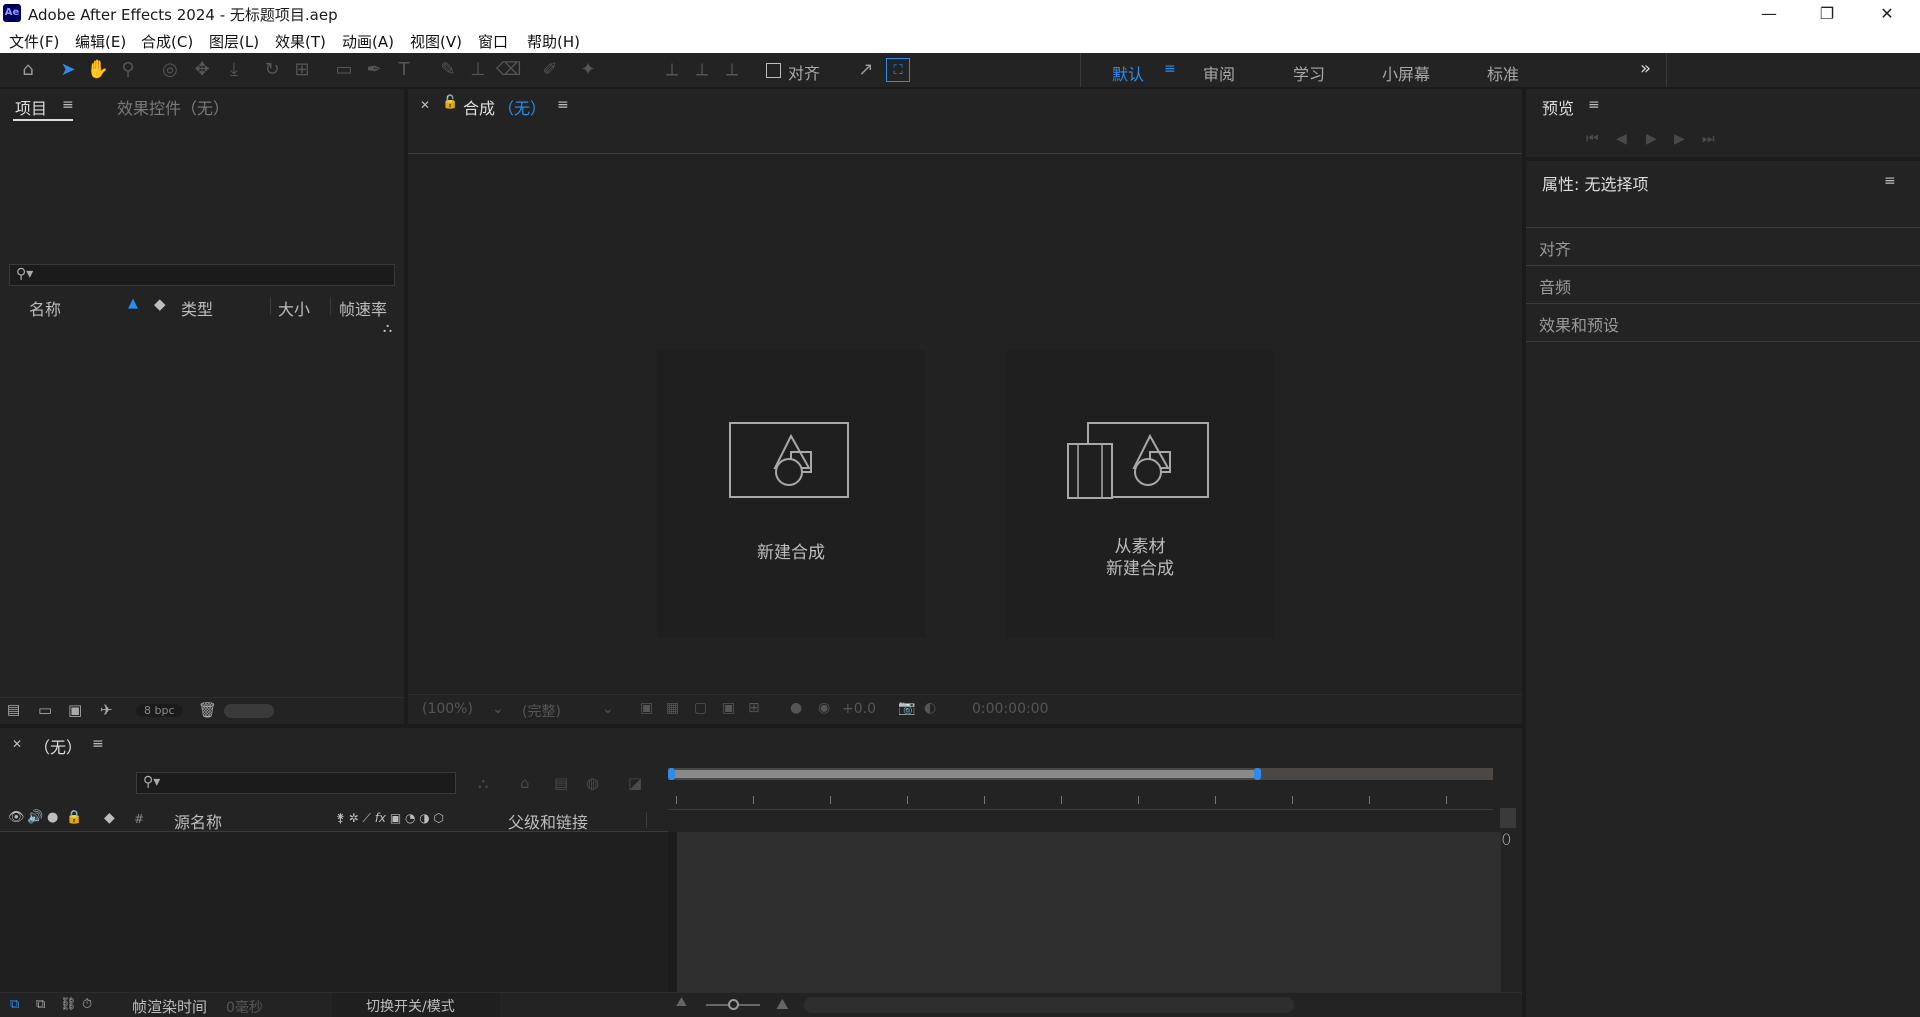 The height and width of the screenshot is (1017, 1920). Describe the element at coordinates (17, 744) in the screenshot. I see `close-timeline-icon: ✕` at that location.